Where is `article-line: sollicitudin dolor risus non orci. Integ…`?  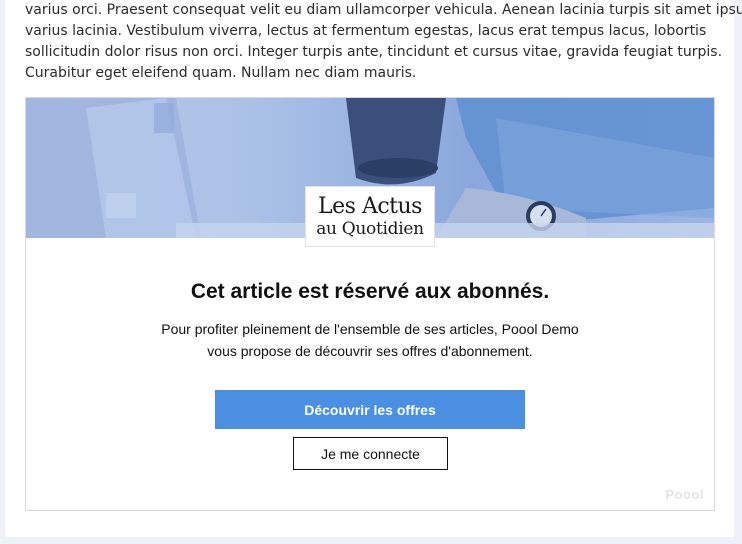
article-line: sollicitudin dolor risus non orci. Integ… is located at coordinates (374, 52).